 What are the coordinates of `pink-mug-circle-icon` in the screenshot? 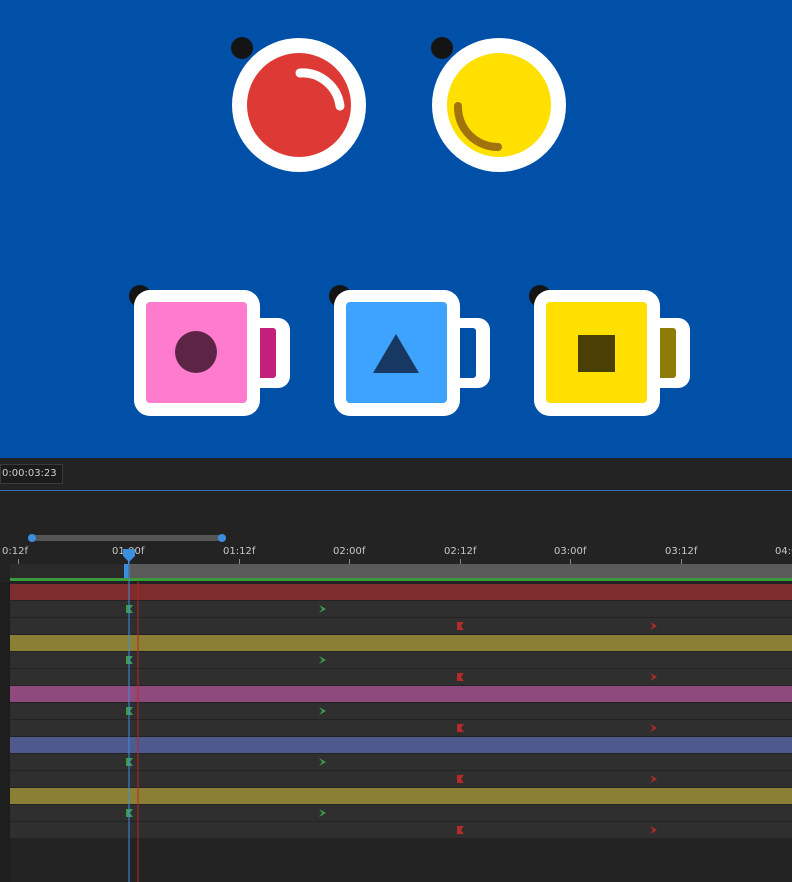 It's located at (209, 350).